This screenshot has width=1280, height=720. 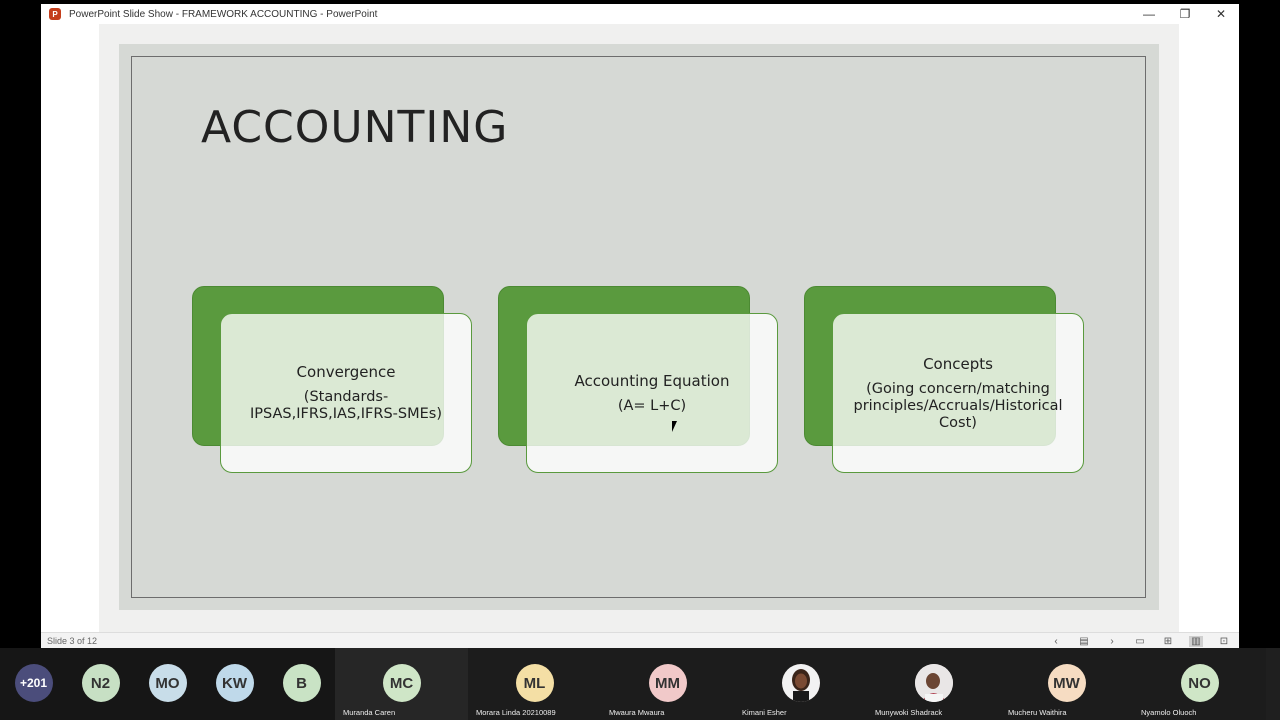 What do you see at coordinates (55, 14) in the screenshot?
I see `powerpoint-icon: P` at bounding box center [55, 14].